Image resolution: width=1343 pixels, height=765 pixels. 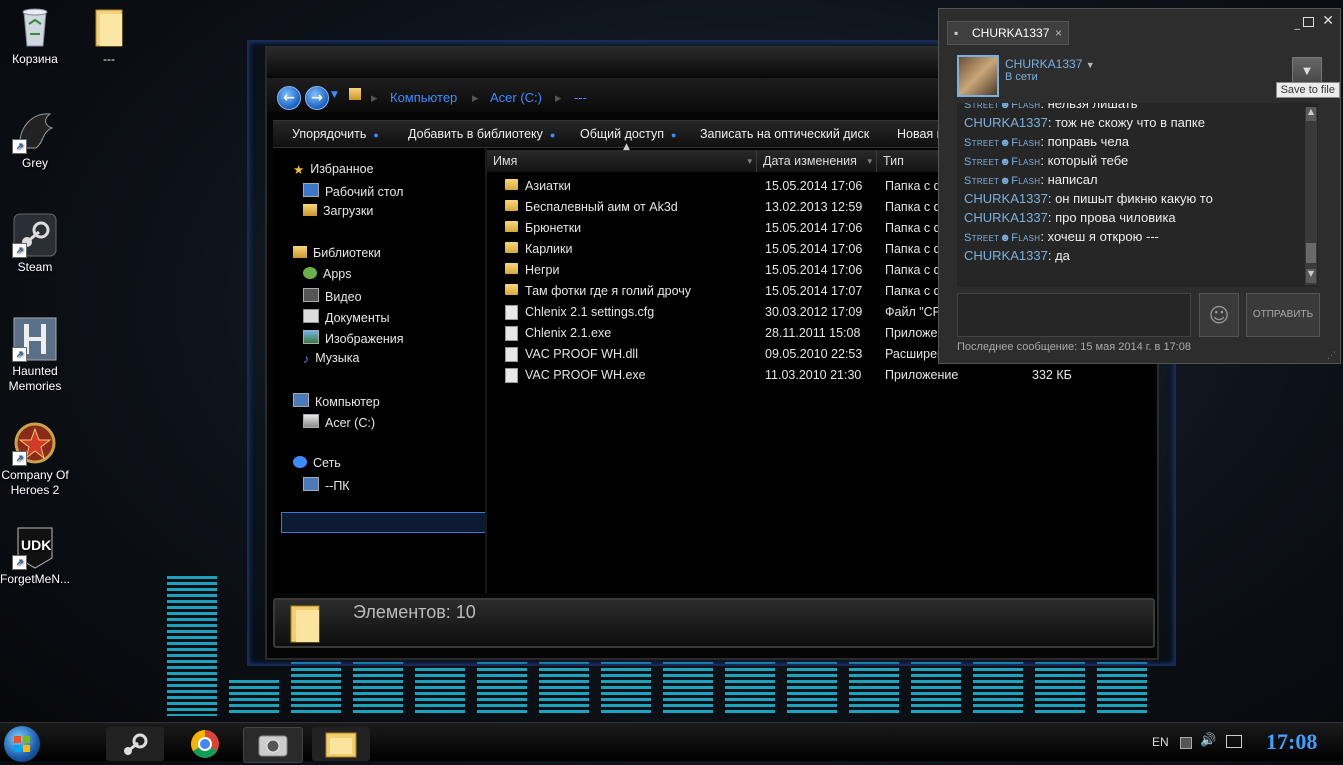 What do you see at coordinates (1160, 742) in the screenshot?
I see `language-indicator: EN` at bounding box center [1160, 742].